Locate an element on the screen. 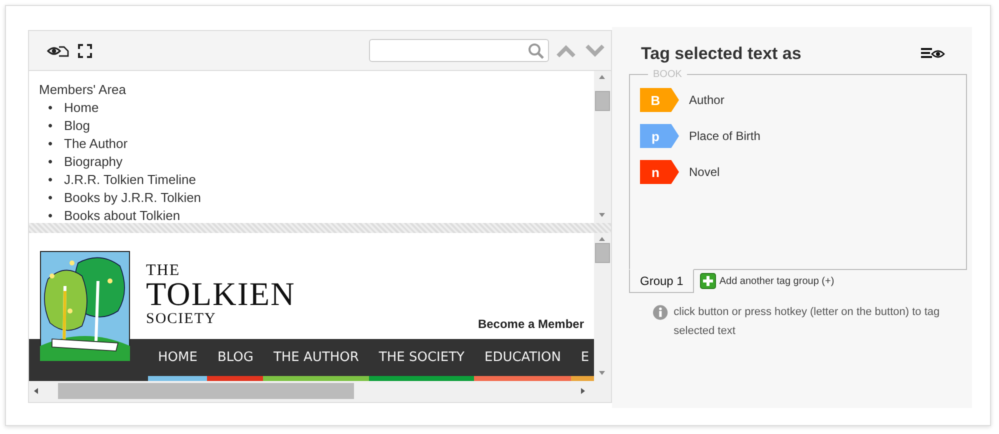 This screenshot has width=999, height=434. panel-title: Tag selected text as is located at coordinates (721, 54).